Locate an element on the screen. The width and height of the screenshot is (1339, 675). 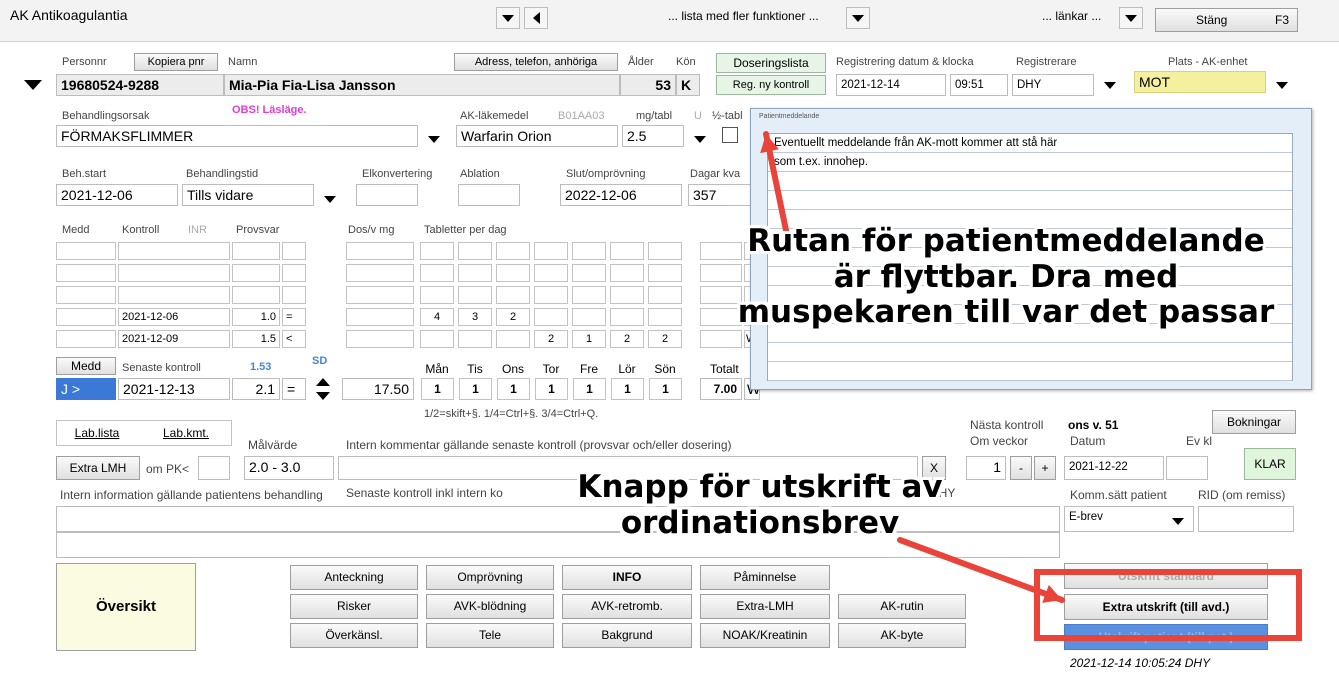
print-annotation: Knapp för utskrift av ordinationsbrev is located at coordinates (760, 505).